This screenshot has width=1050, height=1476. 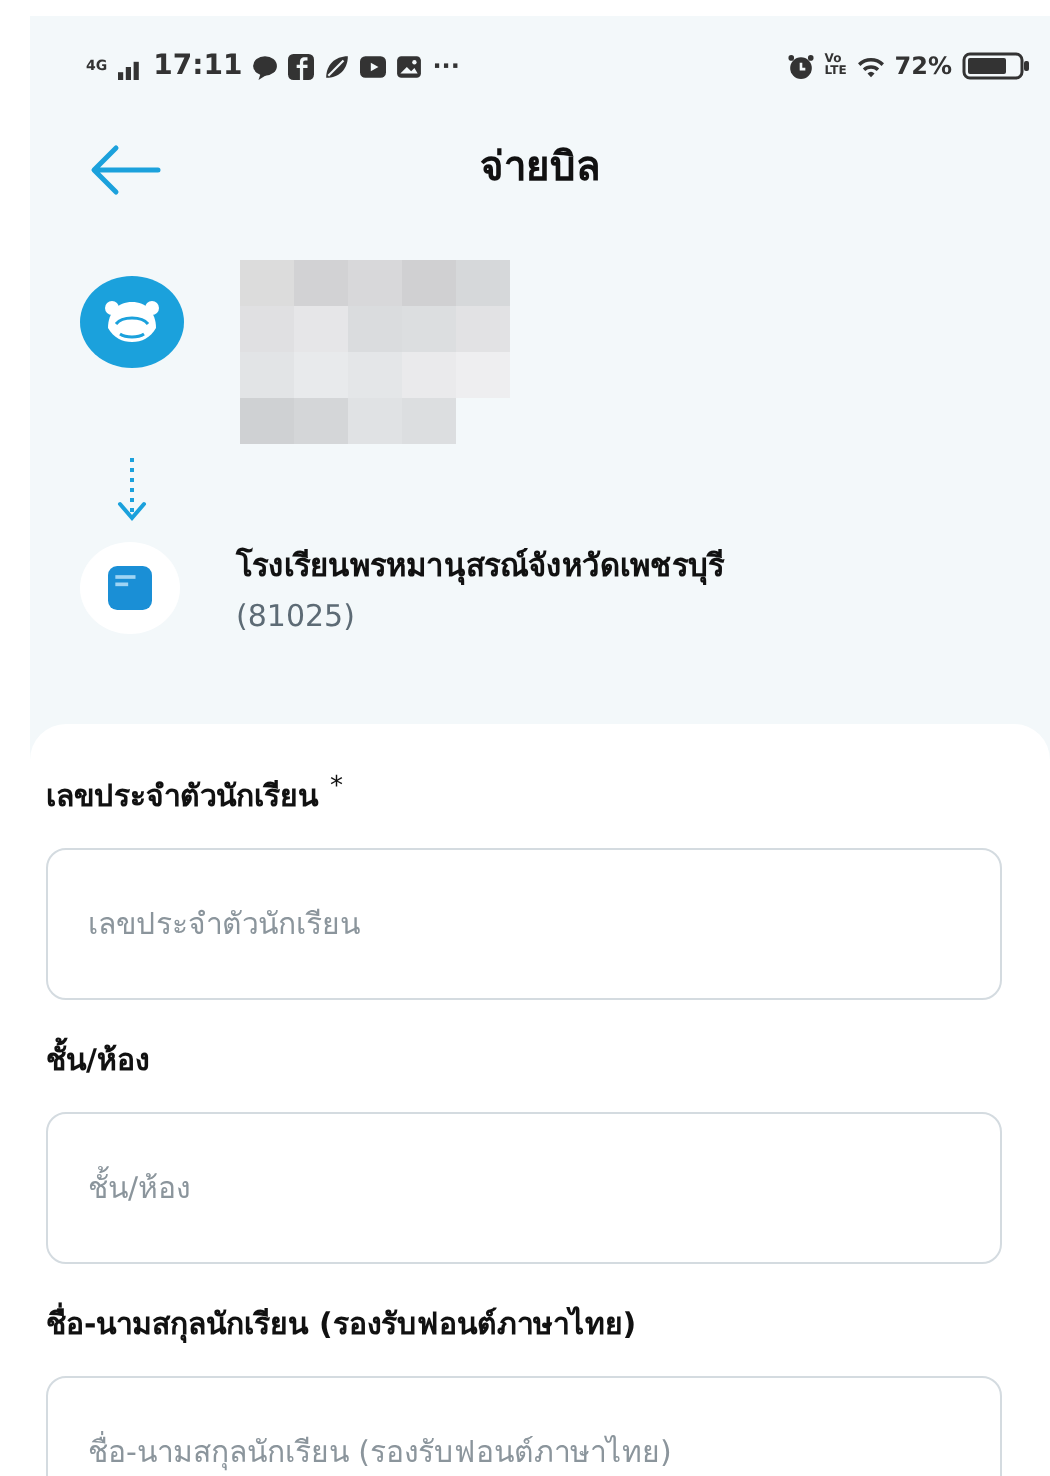 What do you see at coordinates (132, 490) in the screenshot?
I see `dotted-down-arrow-icon` at bounding box center [132, 490].